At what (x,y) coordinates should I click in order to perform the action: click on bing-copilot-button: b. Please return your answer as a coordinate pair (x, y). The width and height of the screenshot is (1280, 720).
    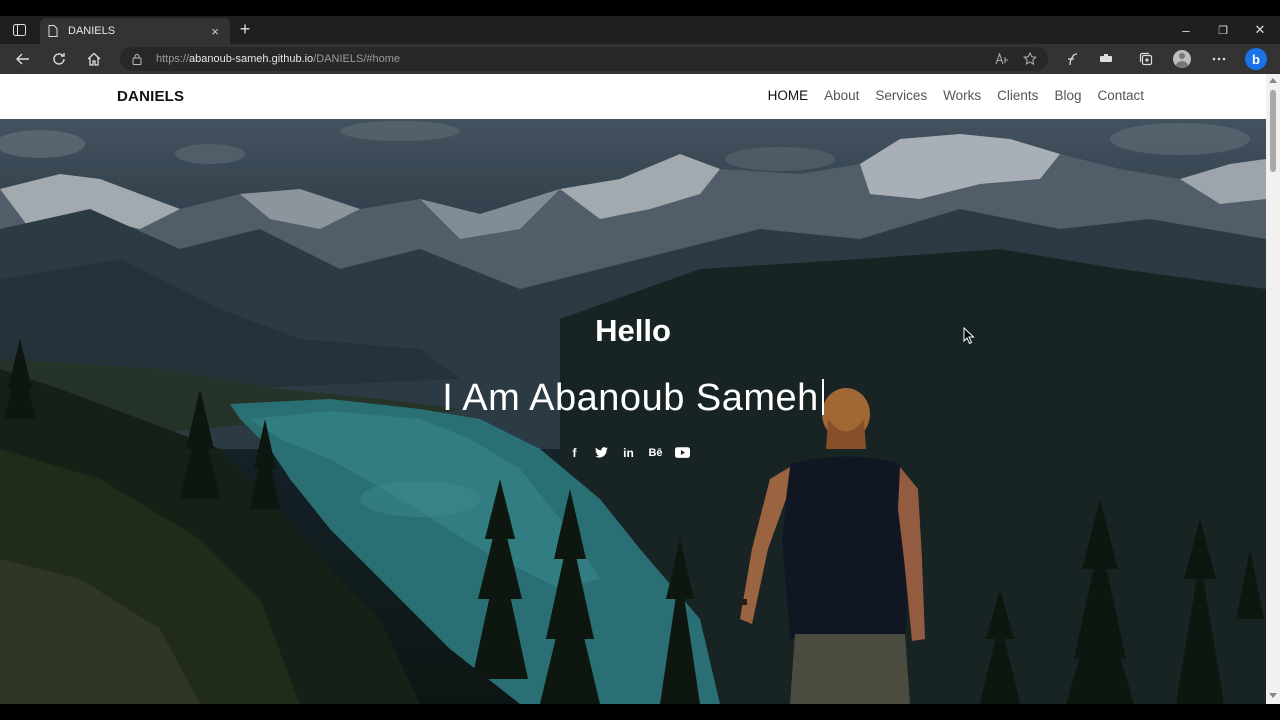
    Looking at the image, I should click on (1256, 59).